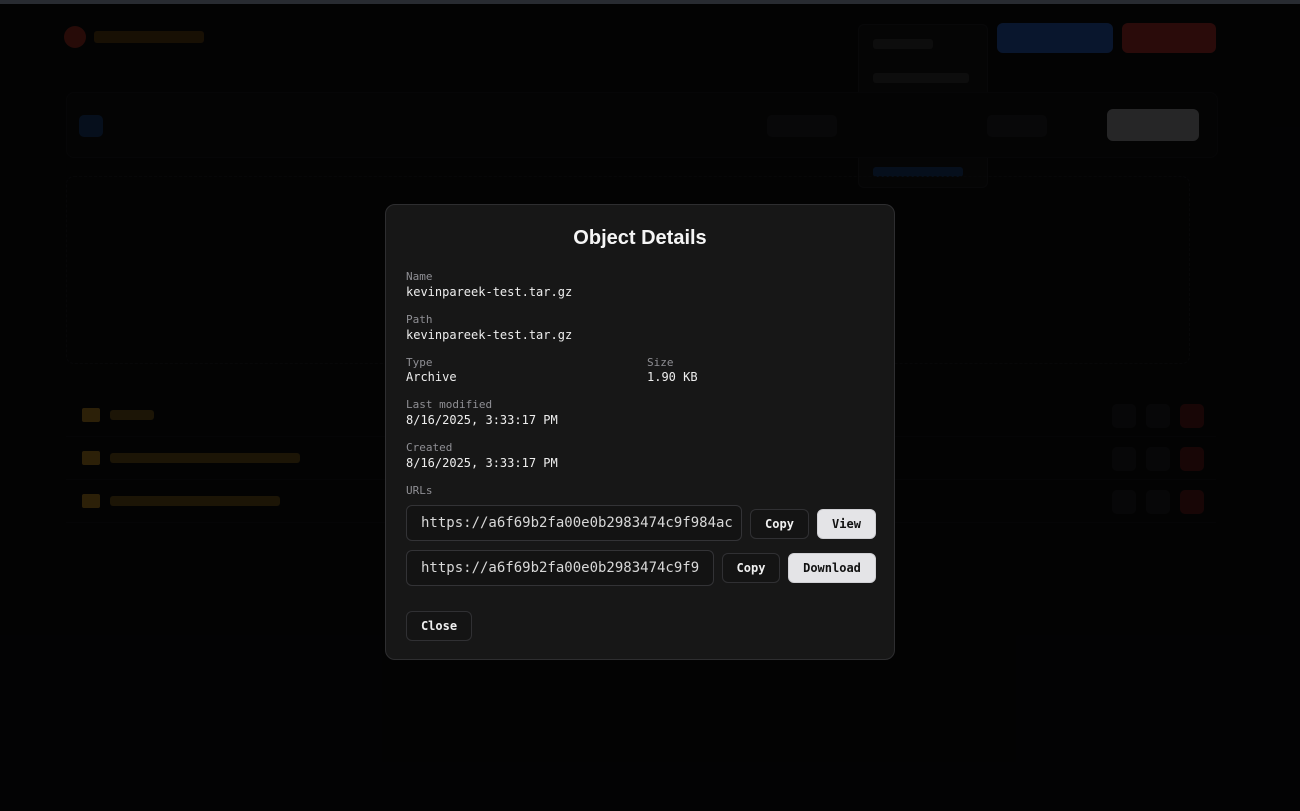  I want to click on download-button: Download, so click(832, 568).